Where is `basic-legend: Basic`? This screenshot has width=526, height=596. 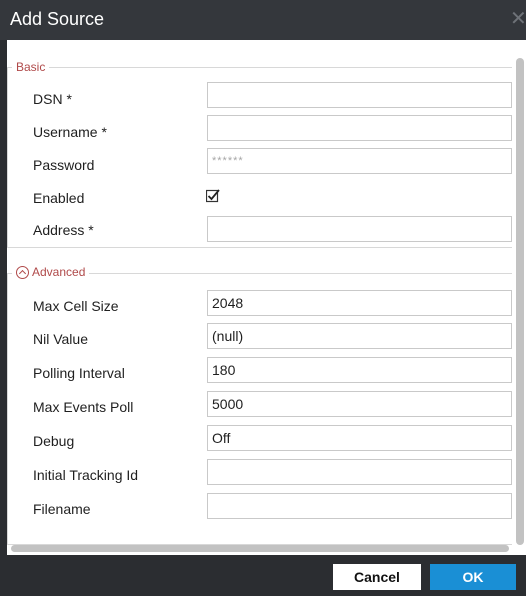 basic-legend: Basic is located at coordinates (31, 67).